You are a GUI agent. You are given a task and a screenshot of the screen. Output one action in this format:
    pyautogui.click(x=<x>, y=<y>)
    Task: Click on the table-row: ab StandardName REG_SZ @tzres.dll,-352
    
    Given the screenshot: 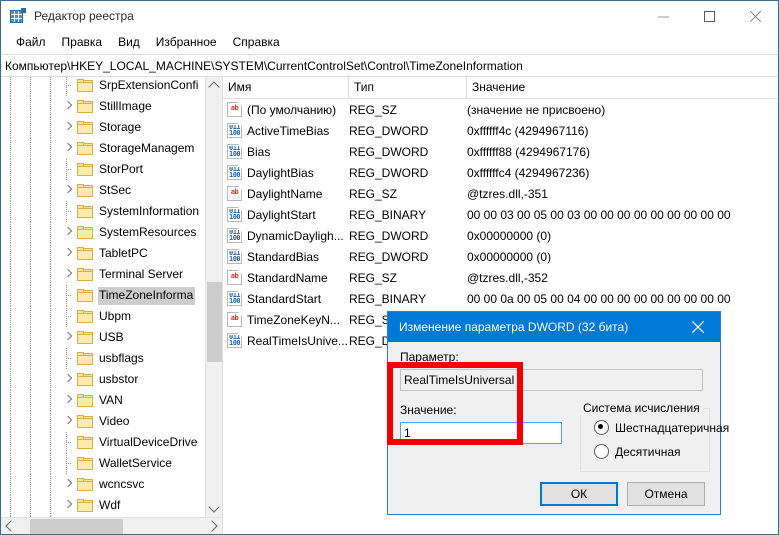 What is the action you would take?
    pyautogui.click(x=500, y=277)
    